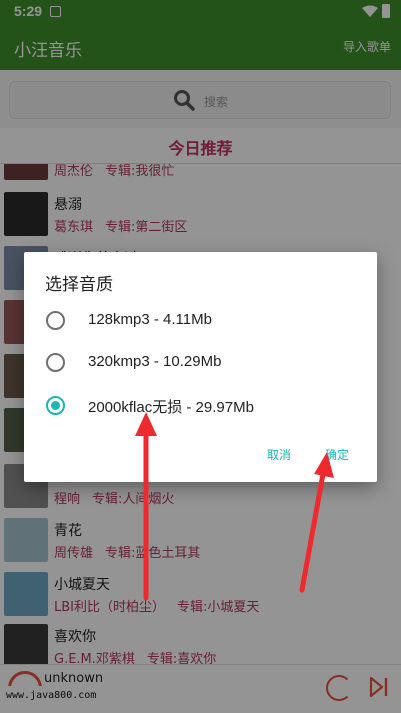 Image resolution: width=401 pixels, height=713 pixels. Describe the element at coordinates (337, 454) in the screenshot. I see `confirm-button: 确定` at that location.